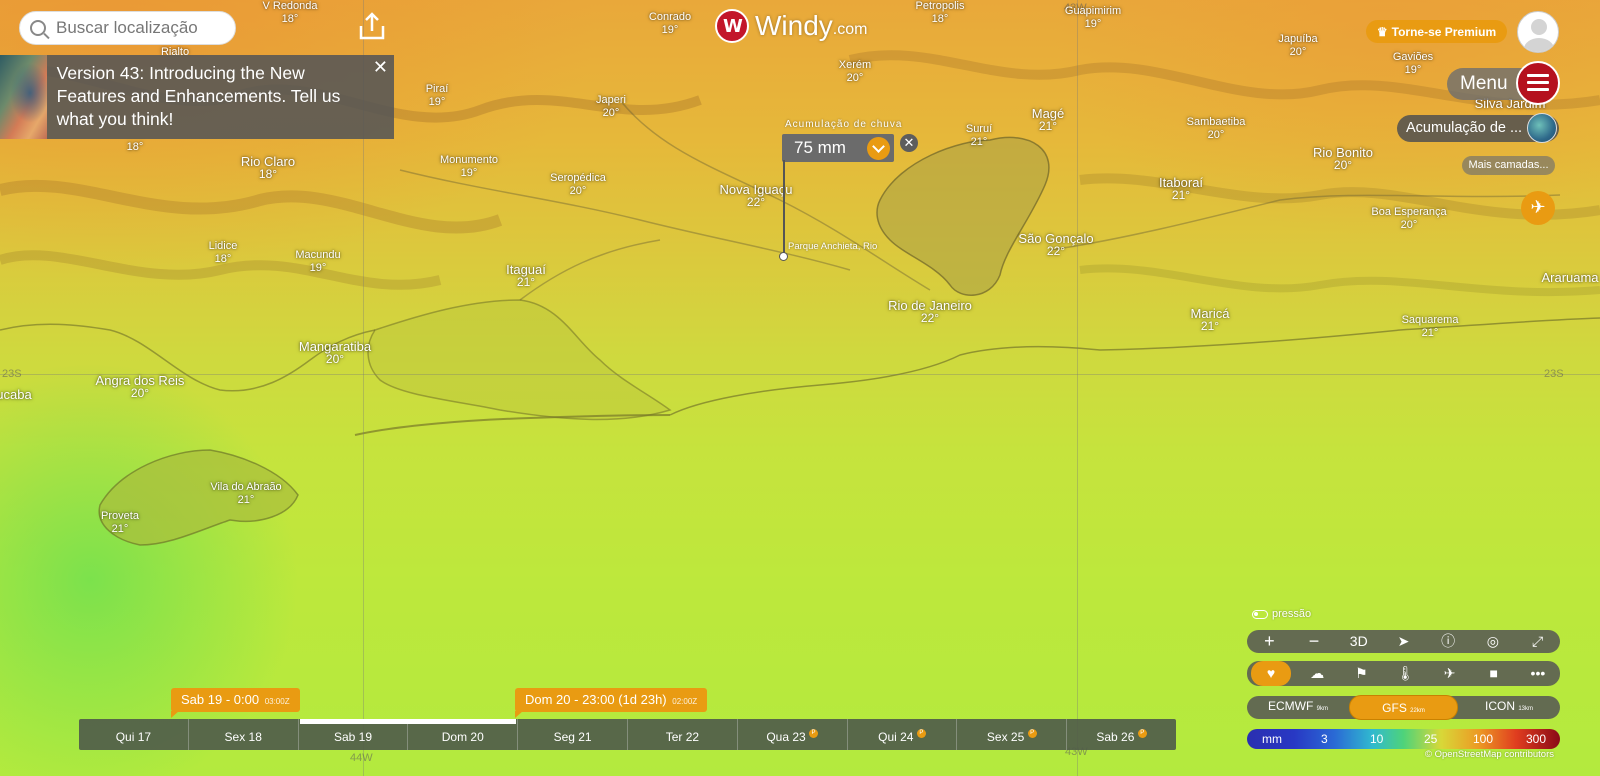  I want to click on place-label: Rio de Janeiro 22°, so click(930, 312).